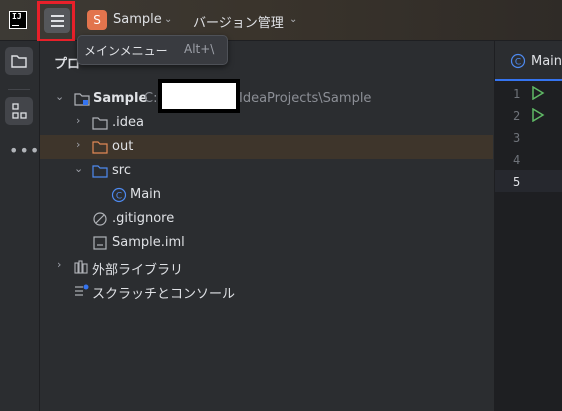 This screenshot has height=411, width=562. I want to click on tree-row: ⌄ src, so click(266, 171).